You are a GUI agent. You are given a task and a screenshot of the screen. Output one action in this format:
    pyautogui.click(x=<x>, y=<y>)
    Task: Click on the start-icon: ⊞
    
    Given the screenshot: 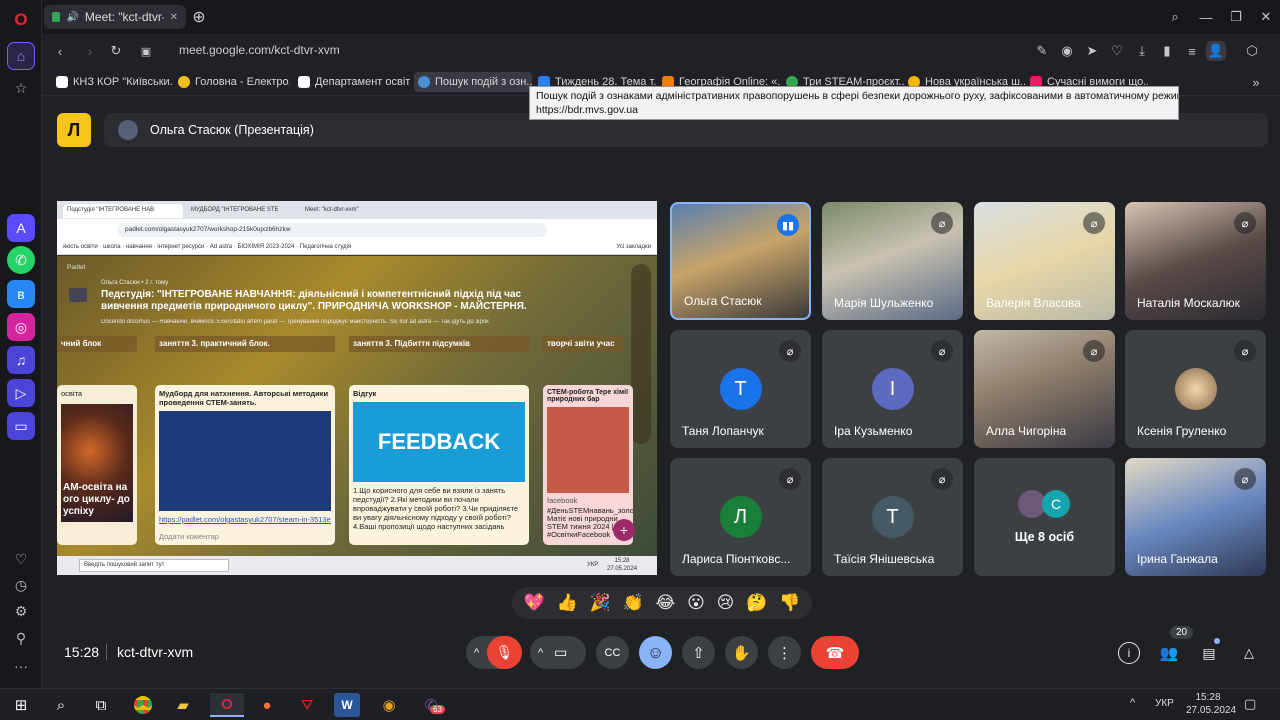 What is the action you would take?
    pyautogui.click(x=21, y=705)
    